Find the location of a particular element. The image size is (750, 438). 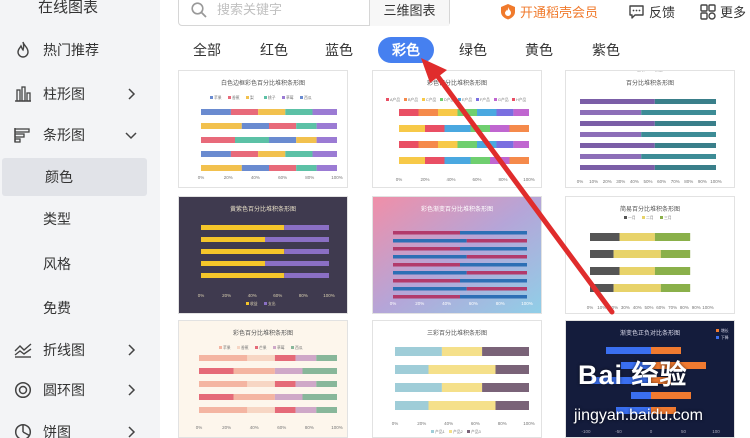

more-link: 更多 is located at coordinates (723, 11).